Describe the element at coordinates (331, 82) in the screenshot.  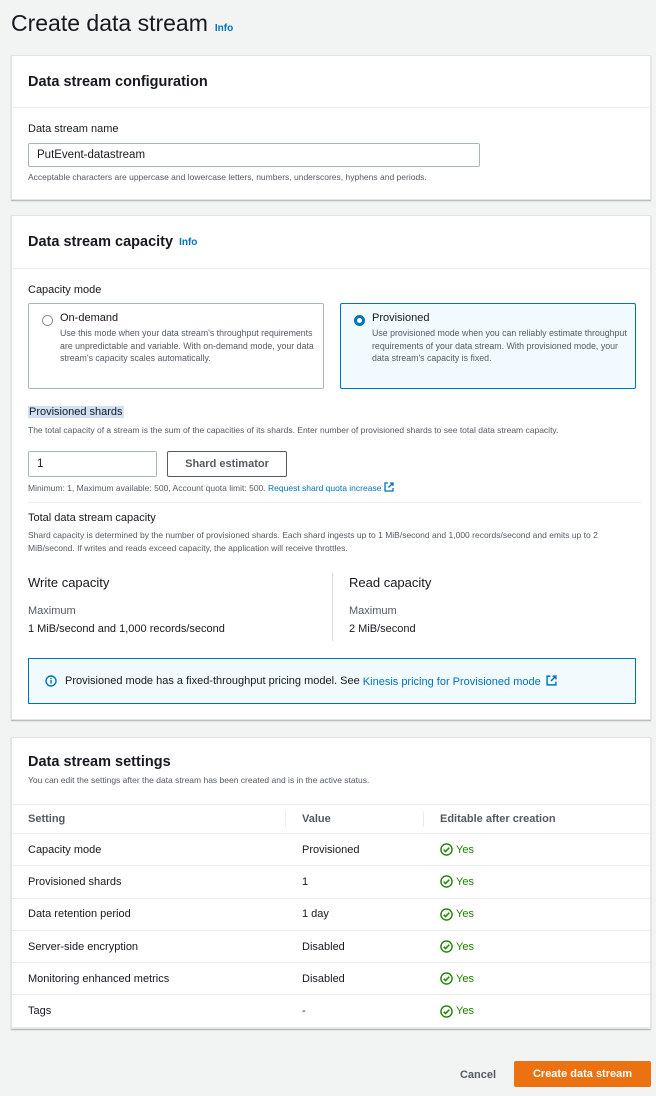
I see `panel-header: Data stream configuration` at that location.